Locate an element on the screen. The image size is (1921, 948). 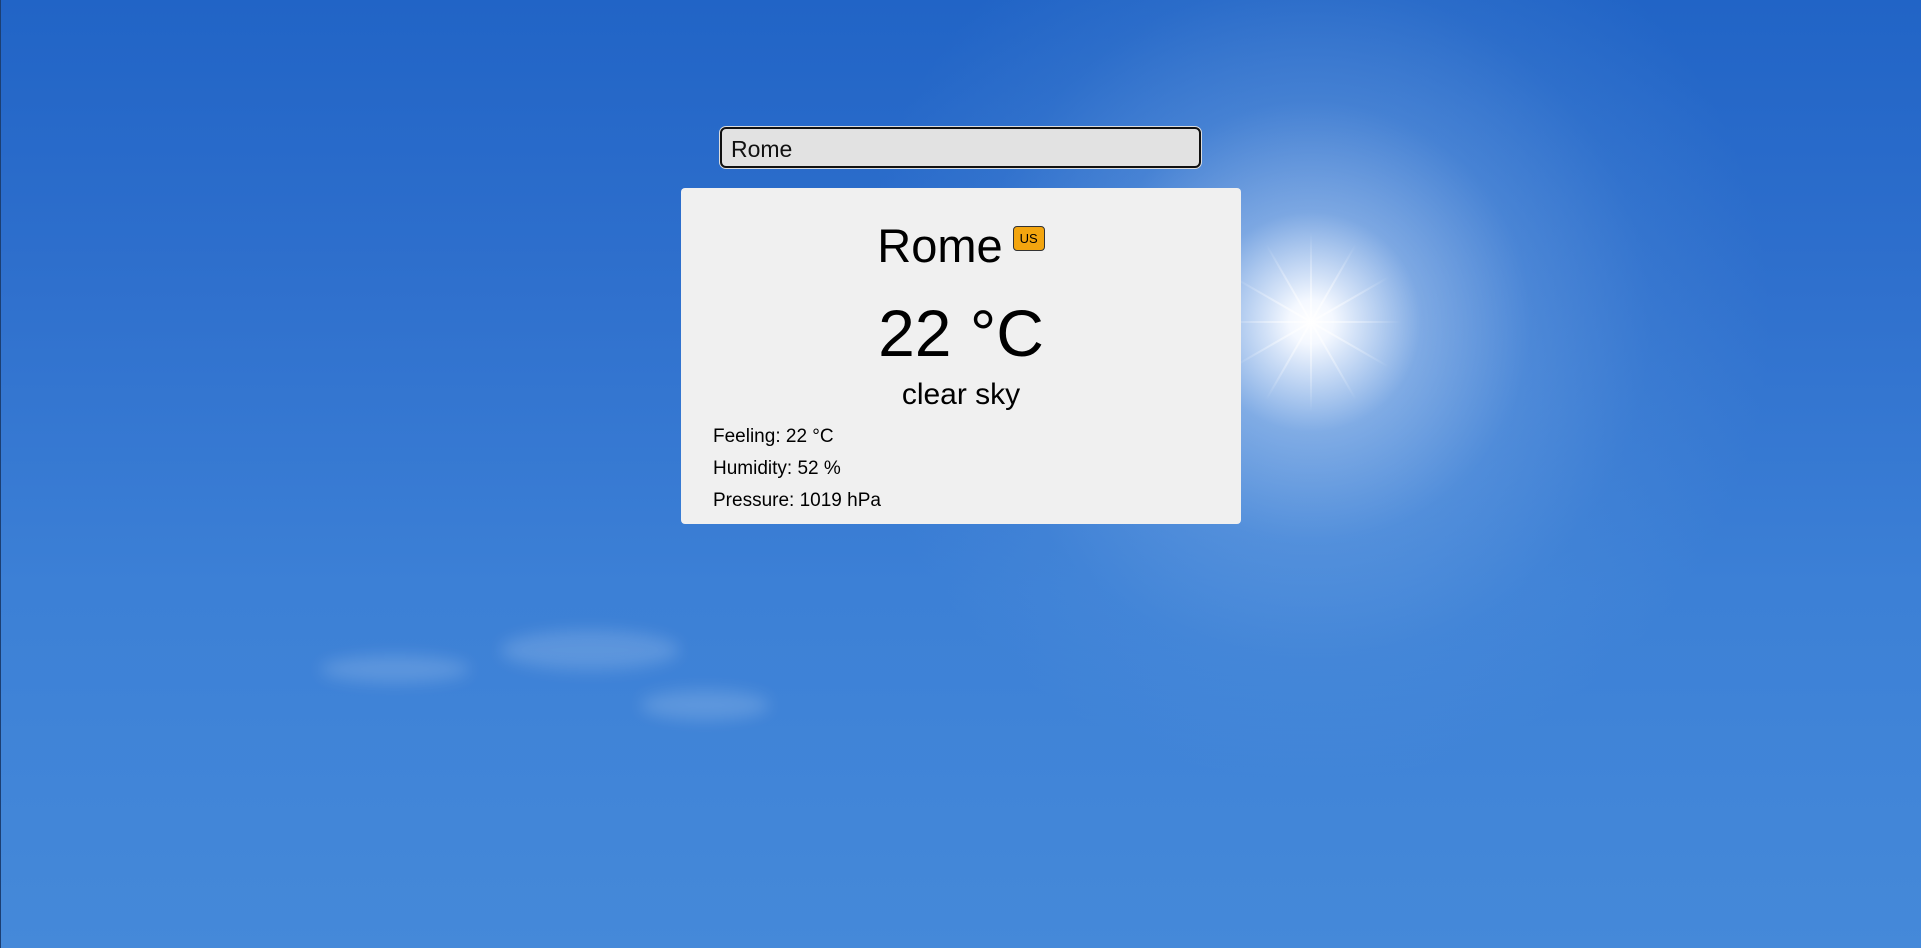
city-search-input is located at coordinates (960, 147).